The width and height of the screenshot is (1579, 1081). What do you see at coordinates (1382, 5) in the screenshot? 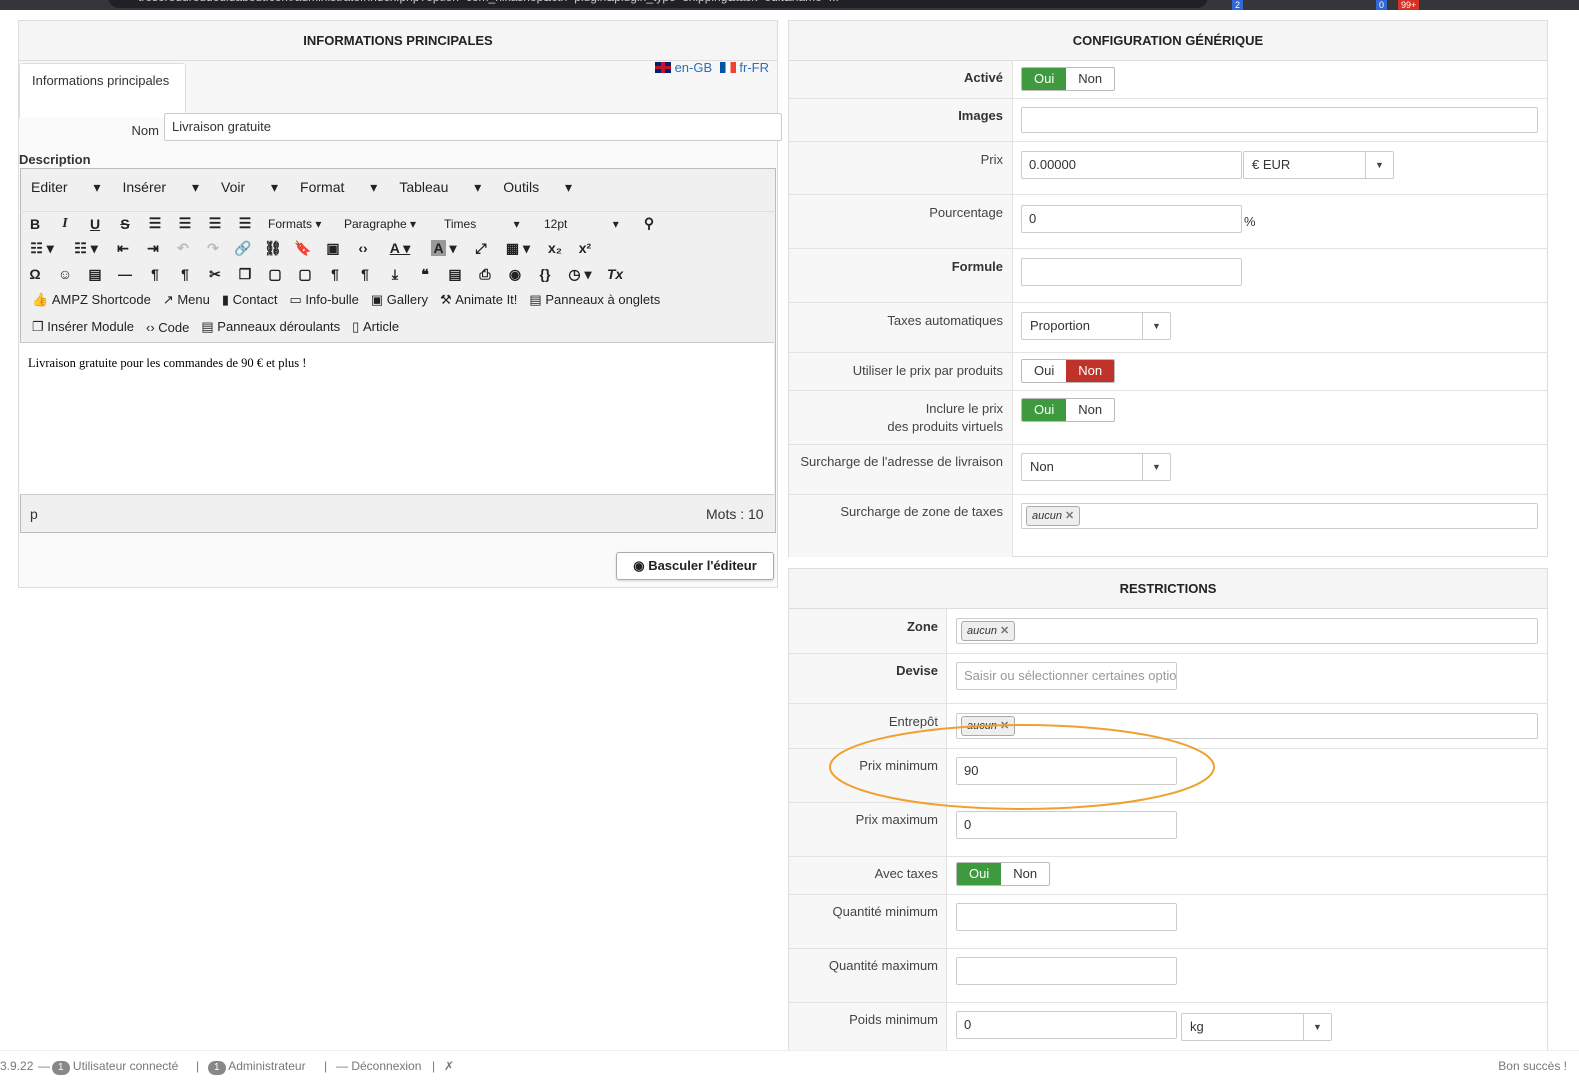
I see `extension-badge: 0` at bounding box center [1382, 5].